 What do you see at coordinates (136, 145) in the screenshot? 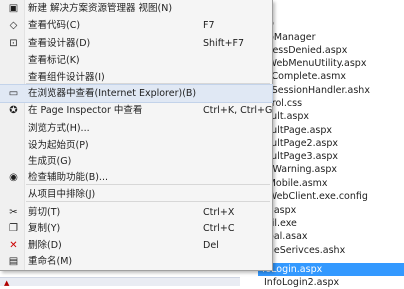
I see `menu-item: 设为起始页(P)` at bounding box center [136, 145].